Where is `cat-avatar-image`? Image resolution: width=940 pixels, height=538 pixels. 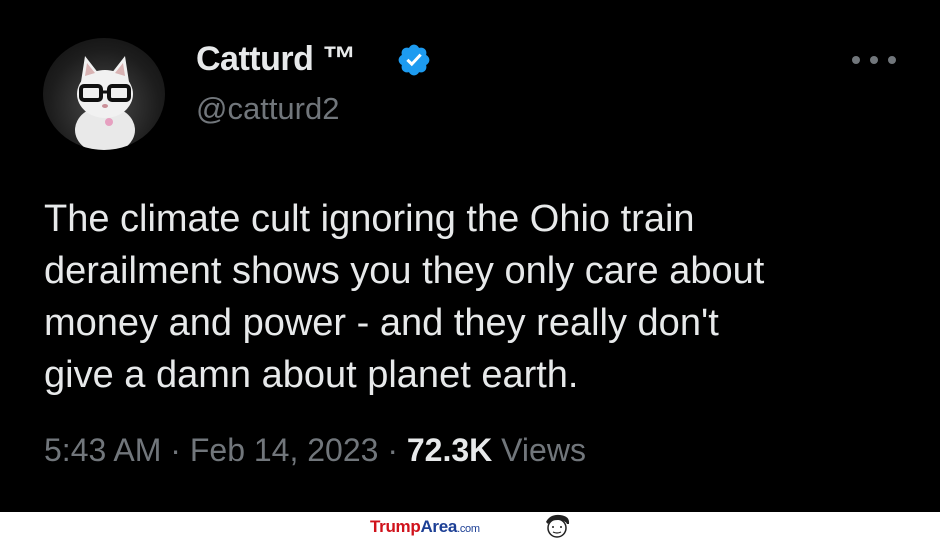 cat-avatar-image is located at coordinates (105, 103).